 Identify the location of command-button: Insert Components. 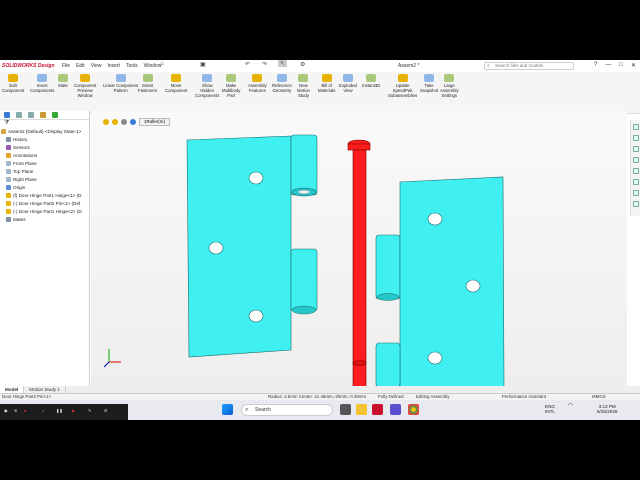
(42, 83).